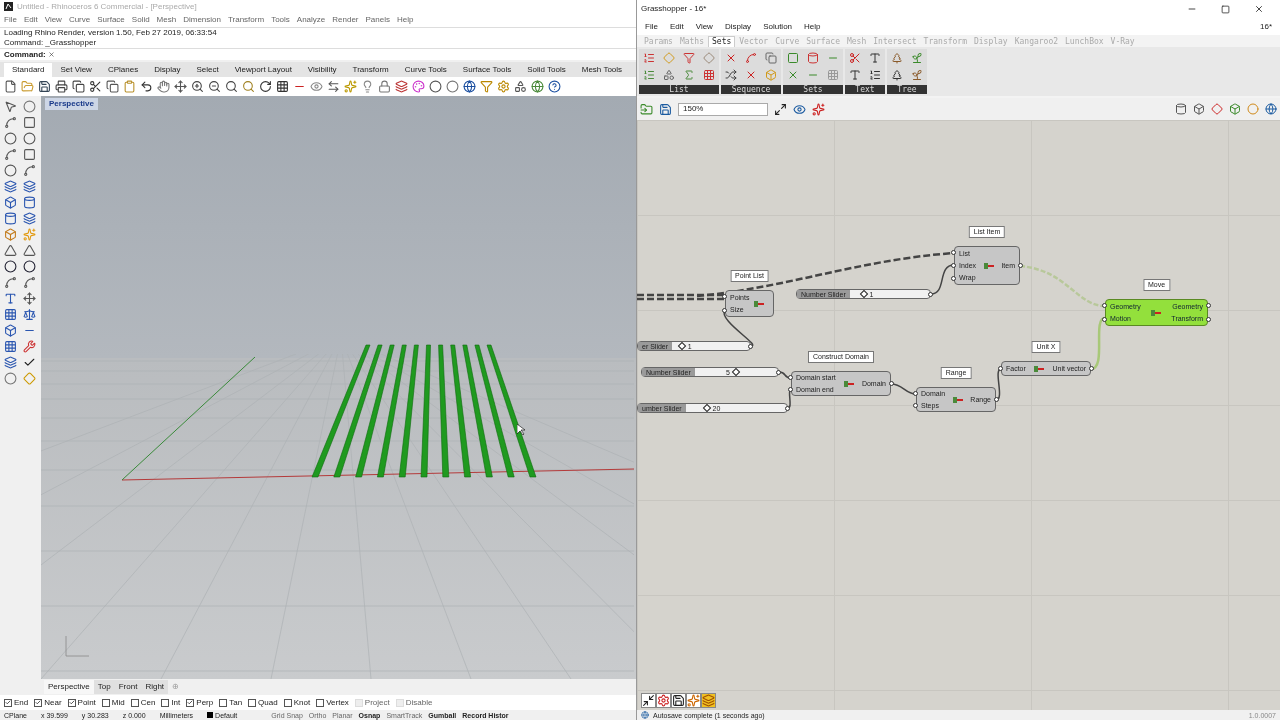 The width and height of the screenshot is (1280, 720). What do you see at coordinates (16, 702) in the screenshot?
I see `osnap-checkbox: End` at bounding box center [16, 702].